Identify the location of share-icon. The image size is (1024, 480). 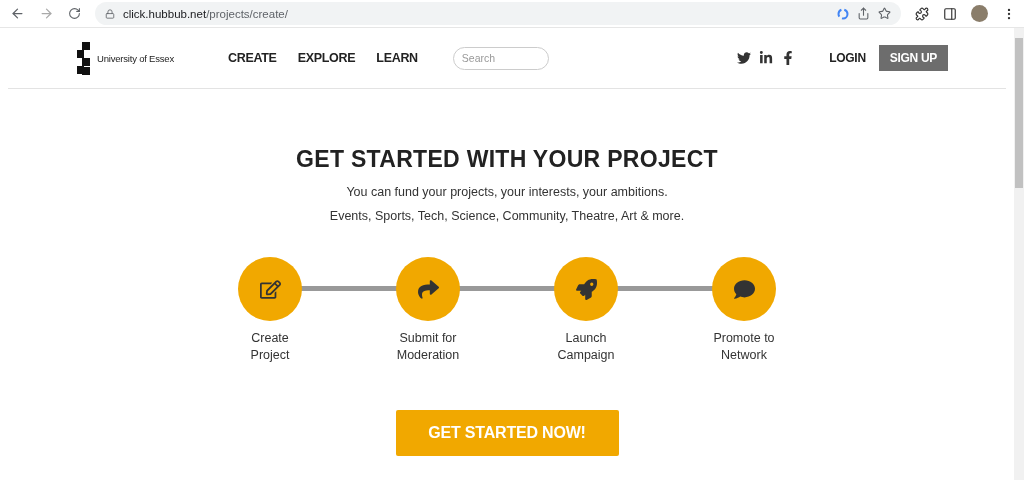
(863, 13).